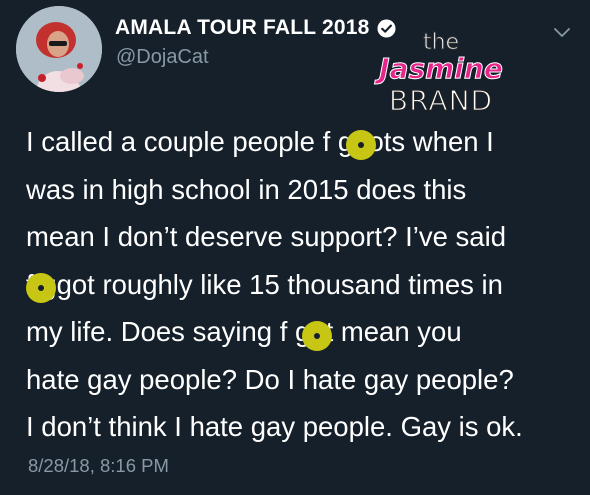 The image size is (590, 495). What do you see at coordinates (441, 69) in the screenshot?
I see `watermark-line-jasmine: Jasmine` at bounding box center [441, 69].